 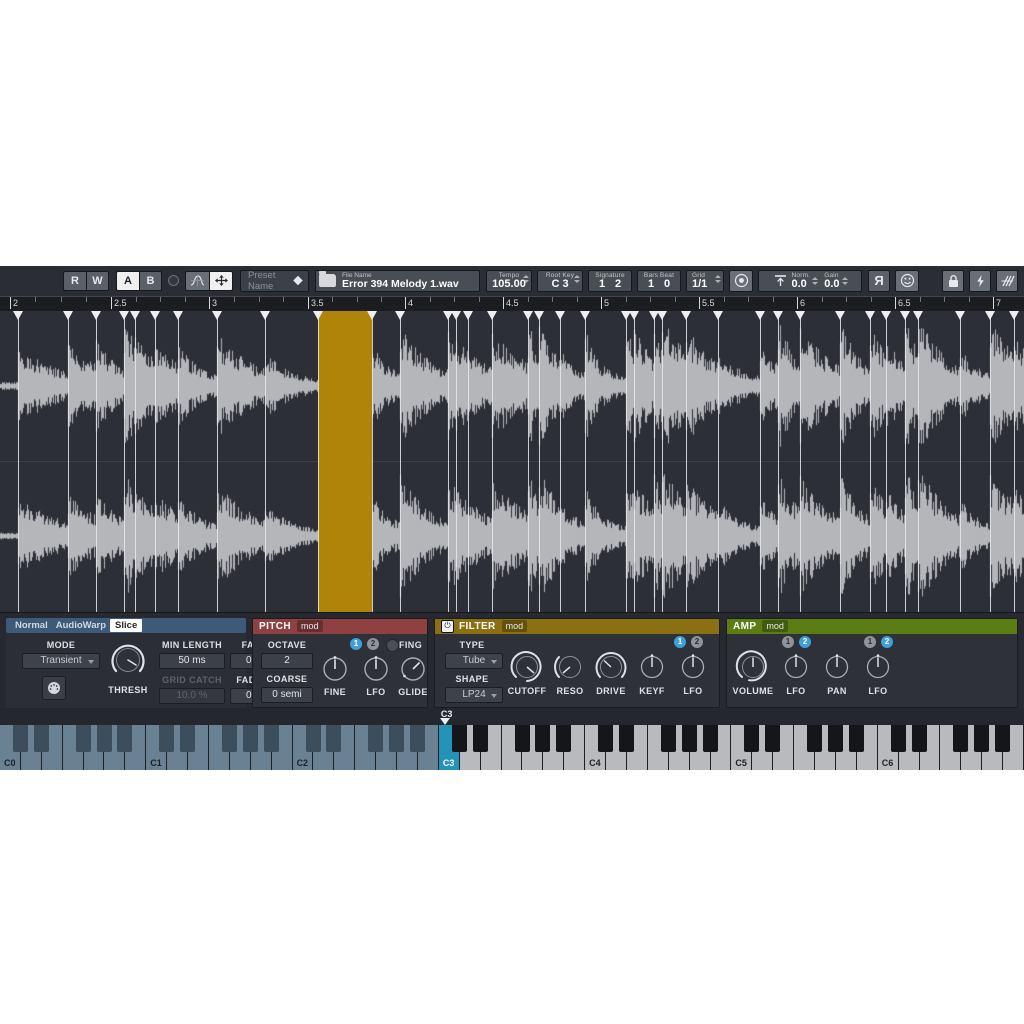 I want to click on keyf-knob, so click(x=652, y=669).